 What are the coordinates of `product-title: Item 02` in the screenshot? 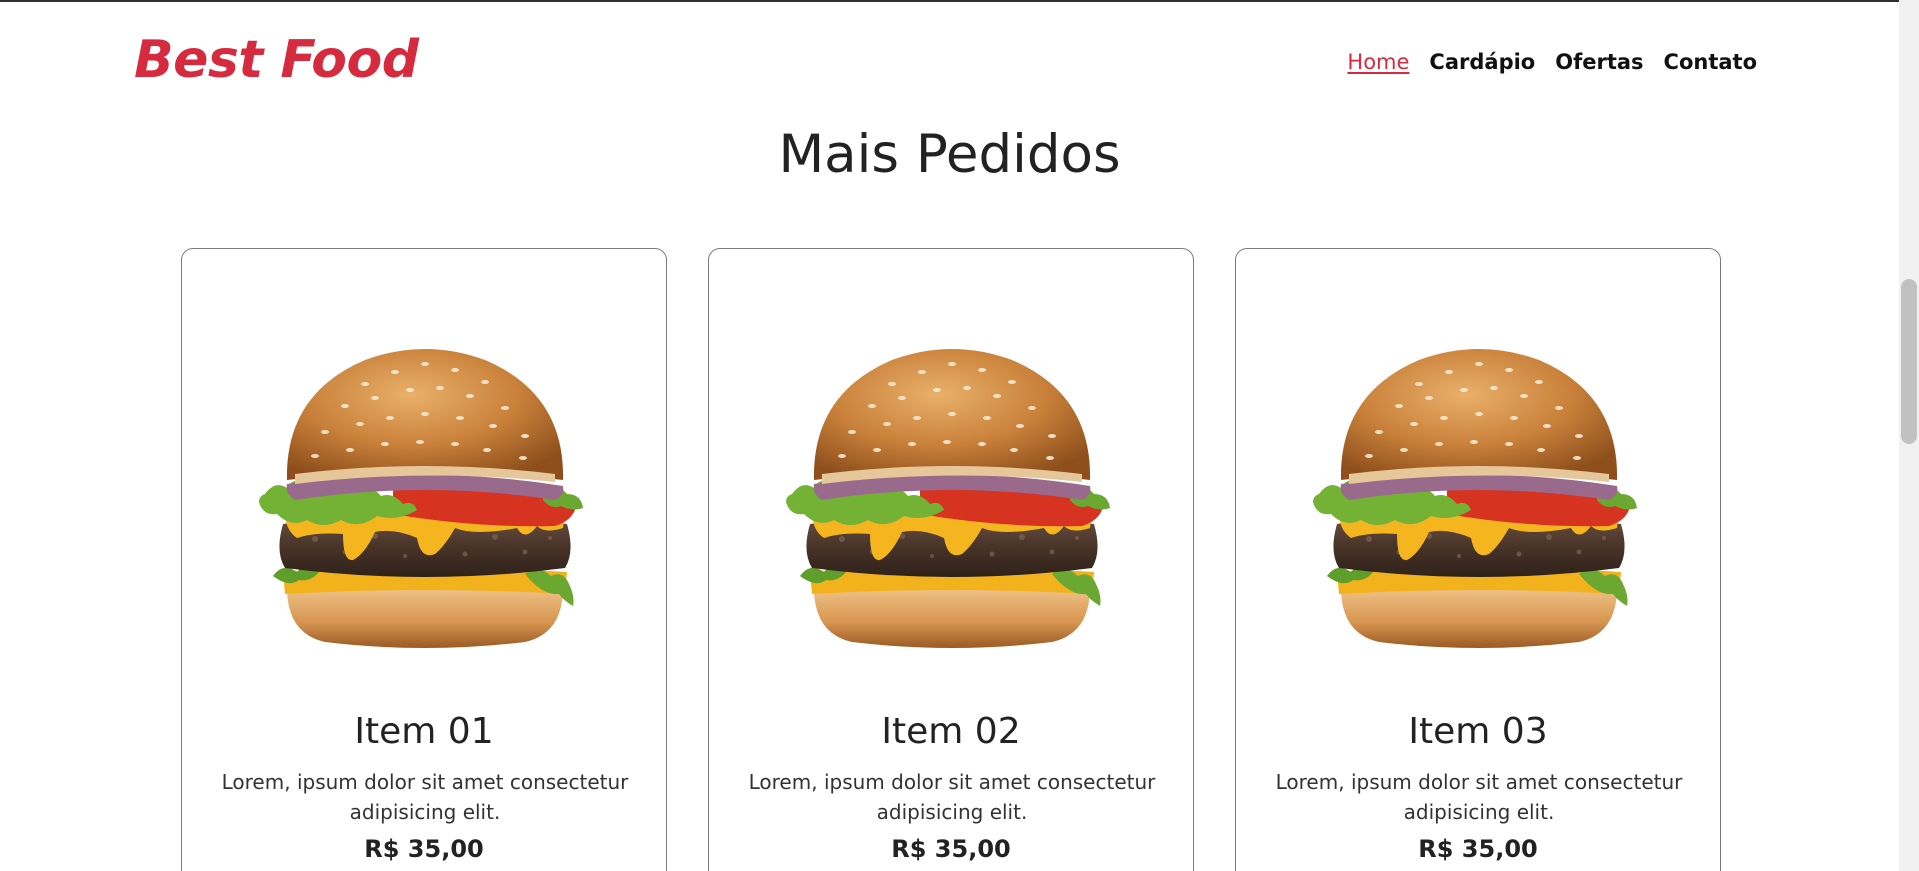 It's located at (951, 731).